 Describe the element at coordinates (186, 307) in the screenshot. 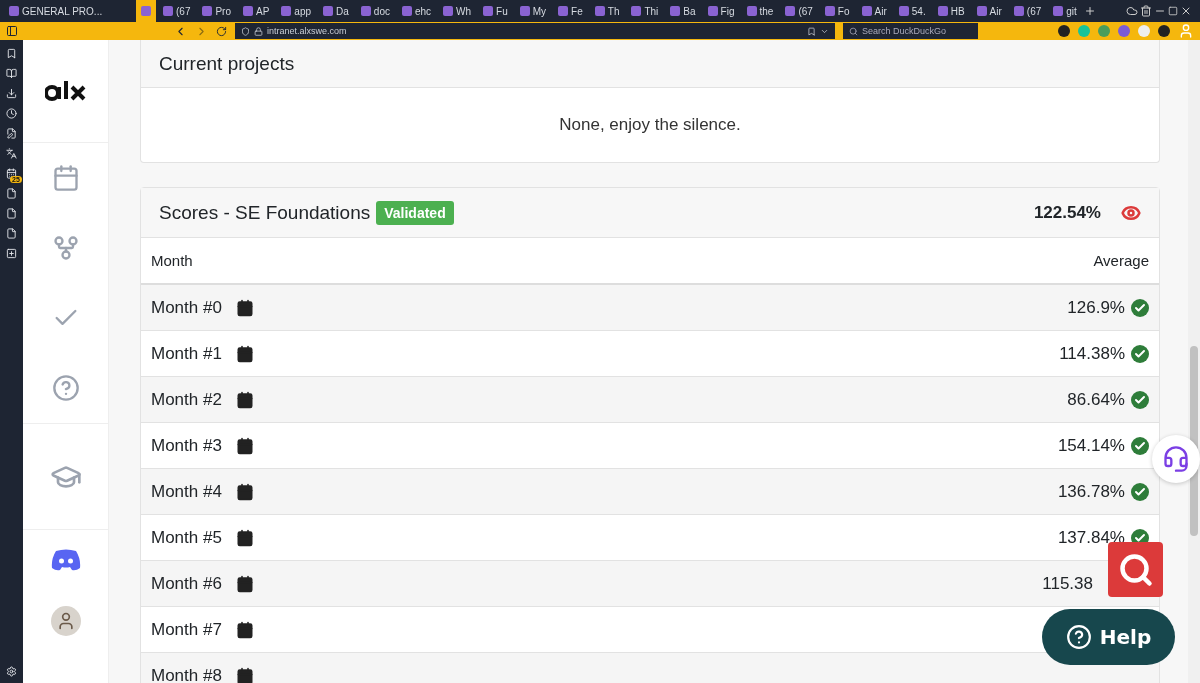

I see `table-cell: Month #0` at that location.